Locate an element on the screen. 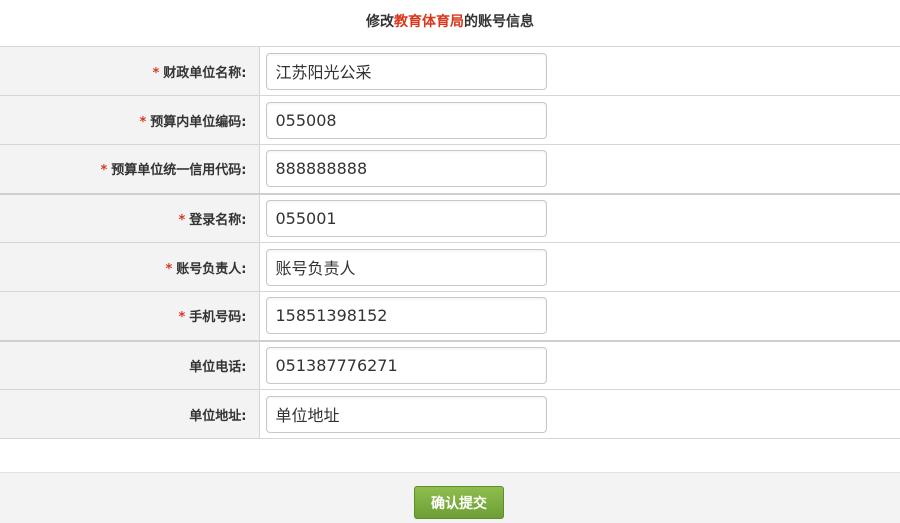  field-label: * 账号负责人: is located at coordinates (130, 267).